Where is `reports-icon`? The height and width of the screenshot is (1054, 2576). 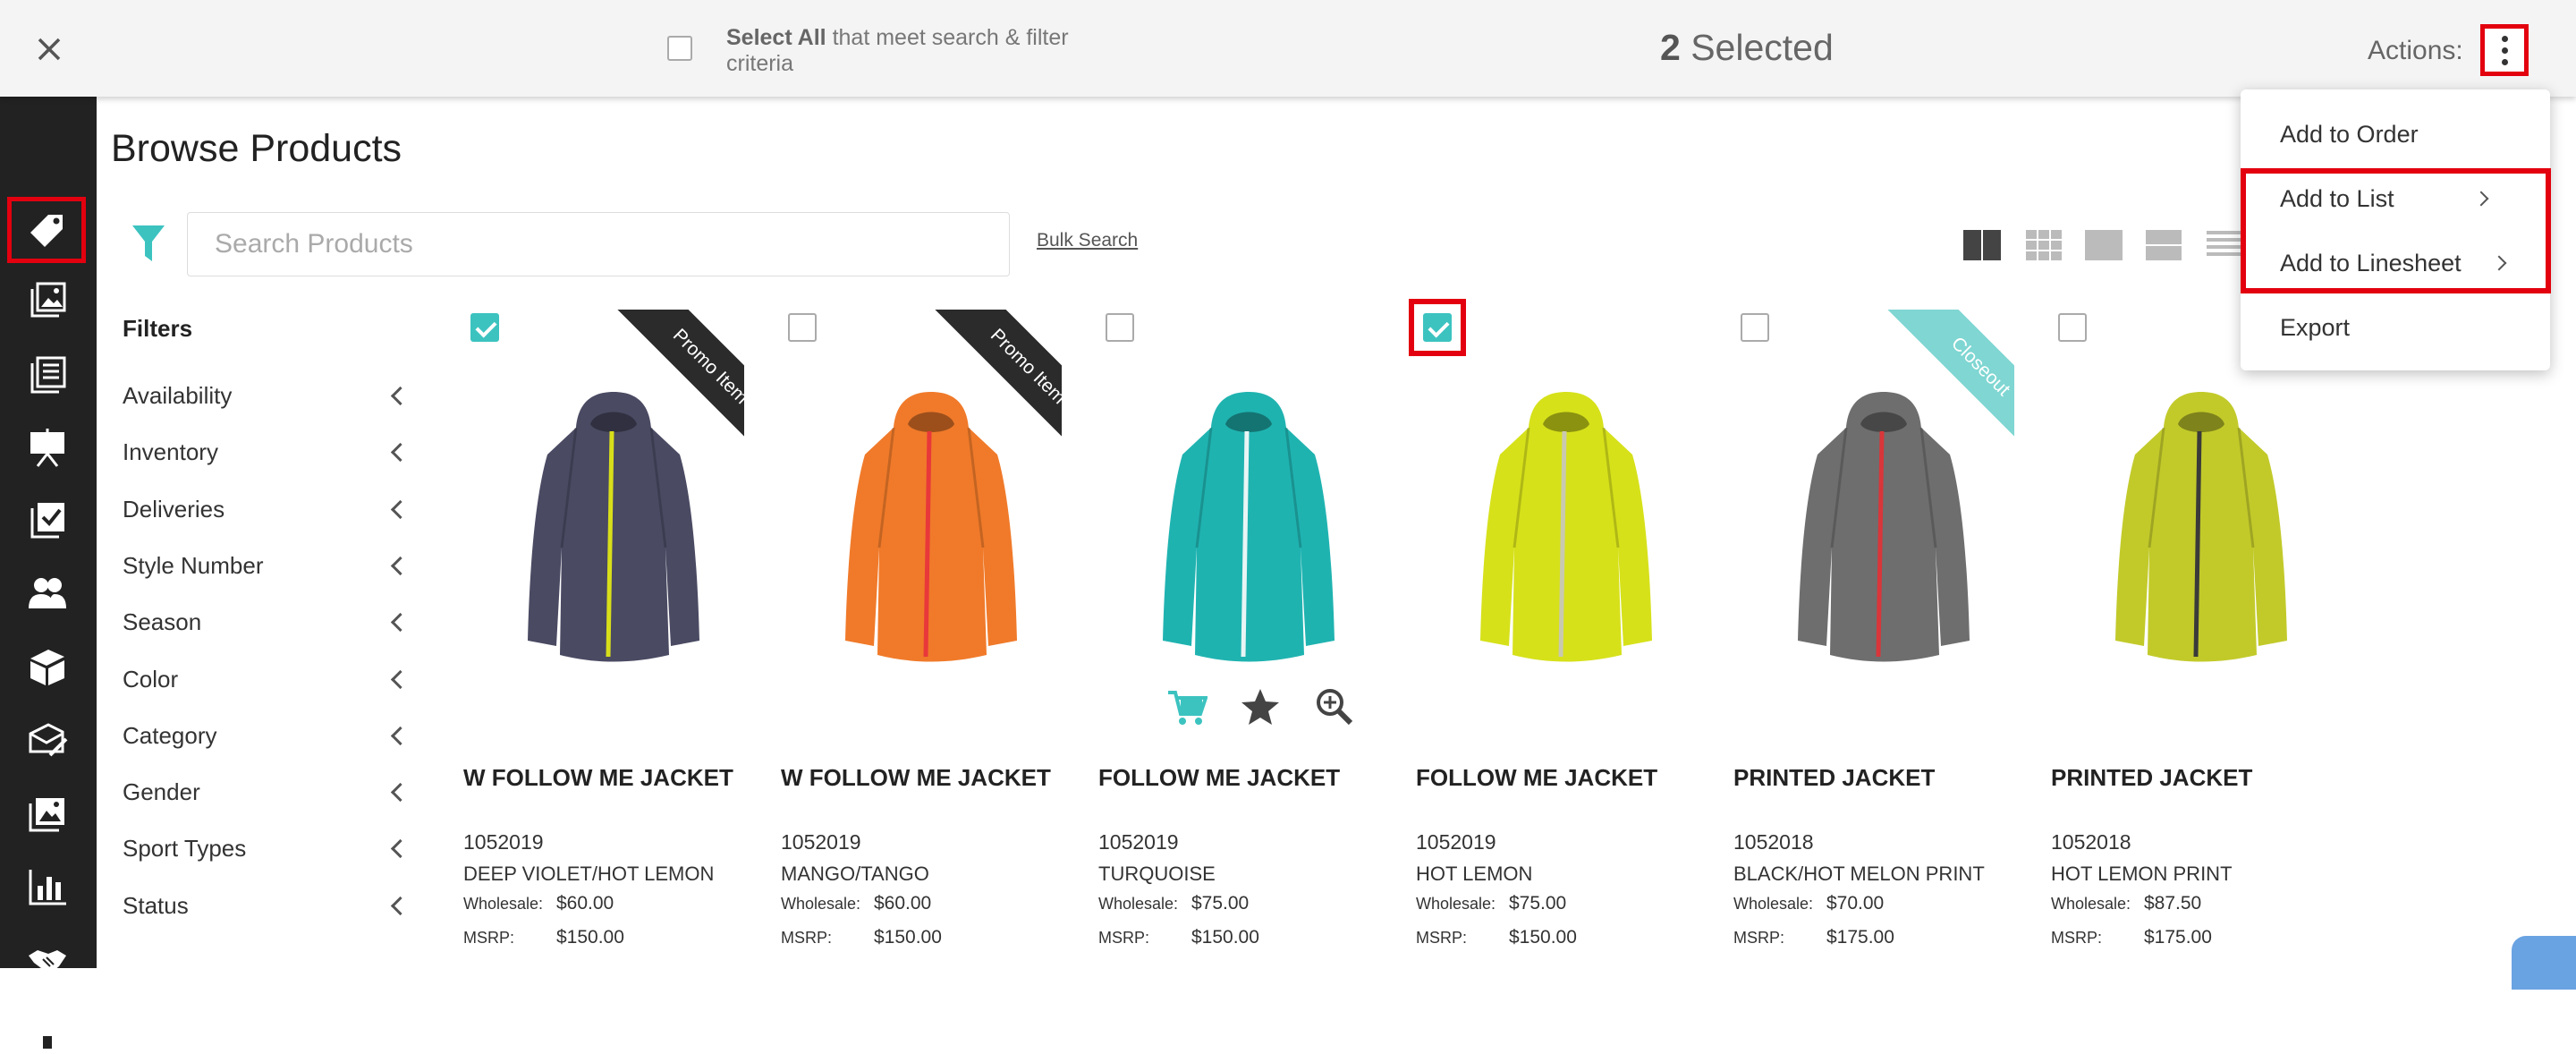 reports-icon is located at coordinates (47, 887).